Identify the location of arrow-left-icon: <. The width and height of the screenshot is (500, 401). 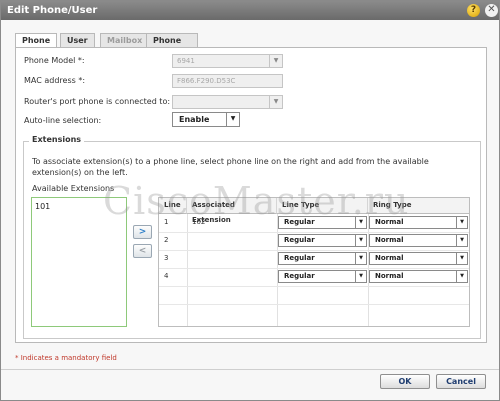
(142, 251).